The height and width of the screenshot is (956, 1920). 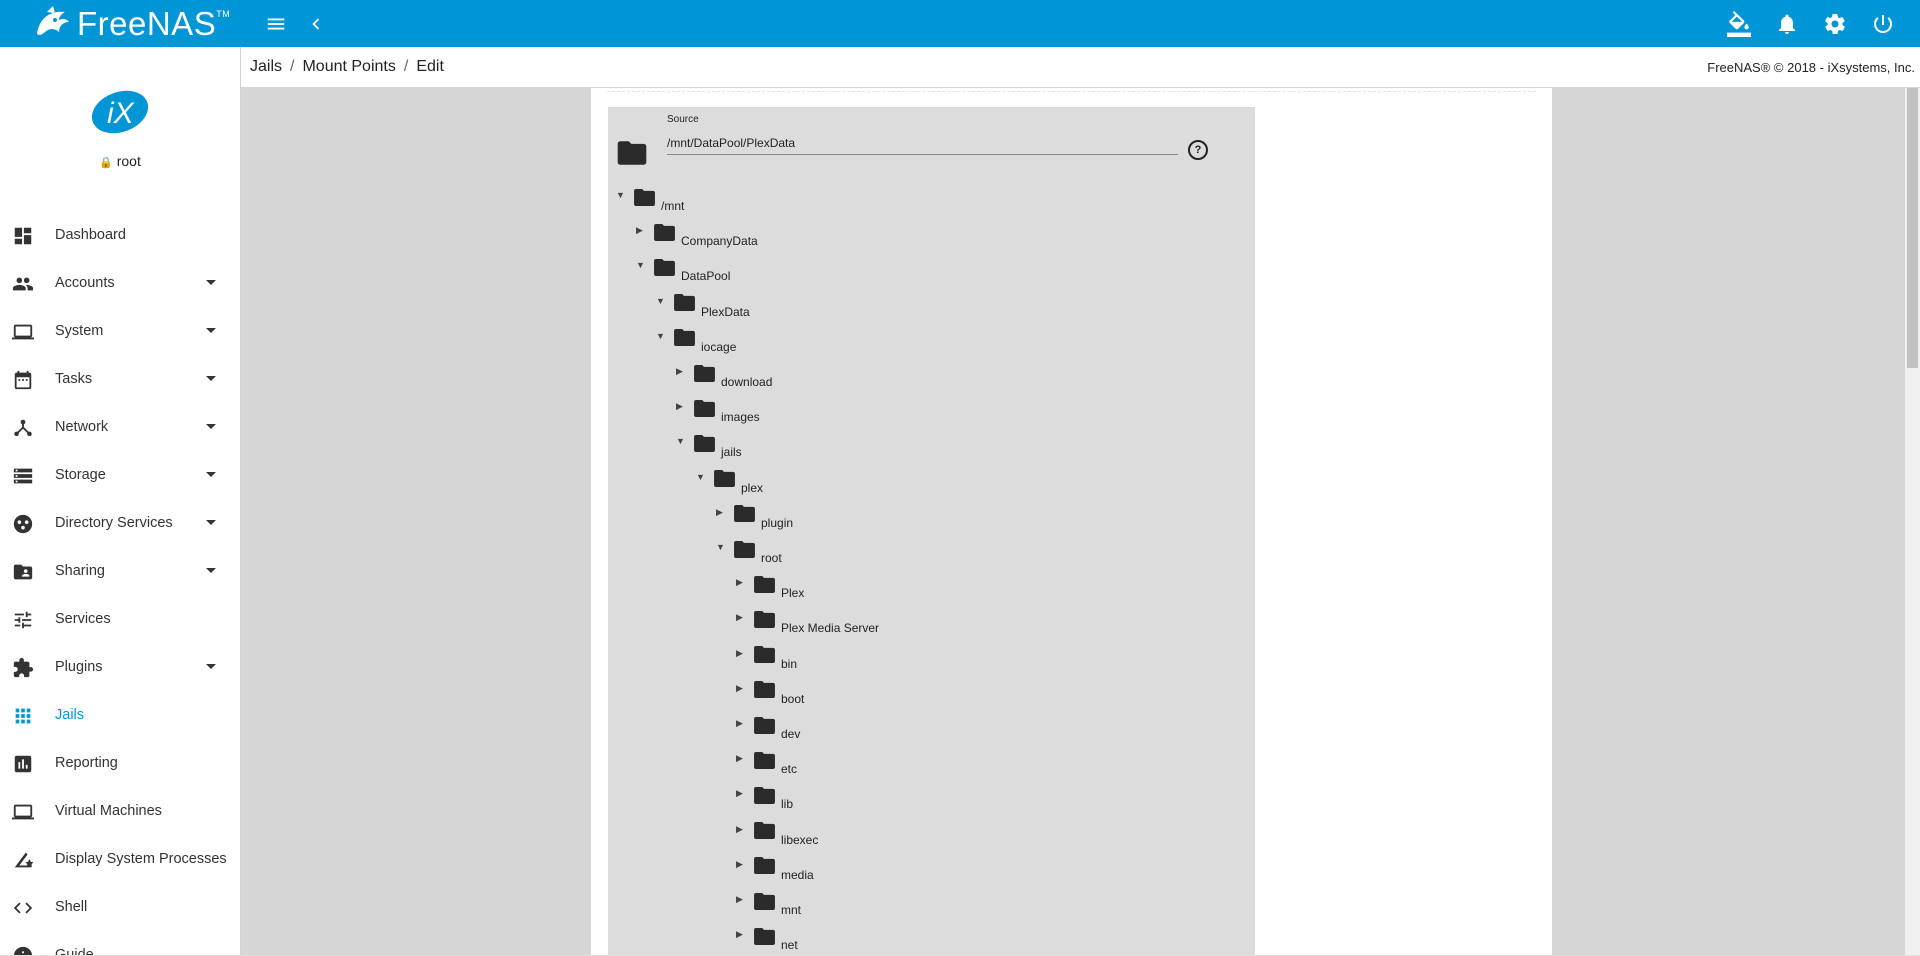 I want to click on tree-node: ▶ net, so click(x=767, y=940).